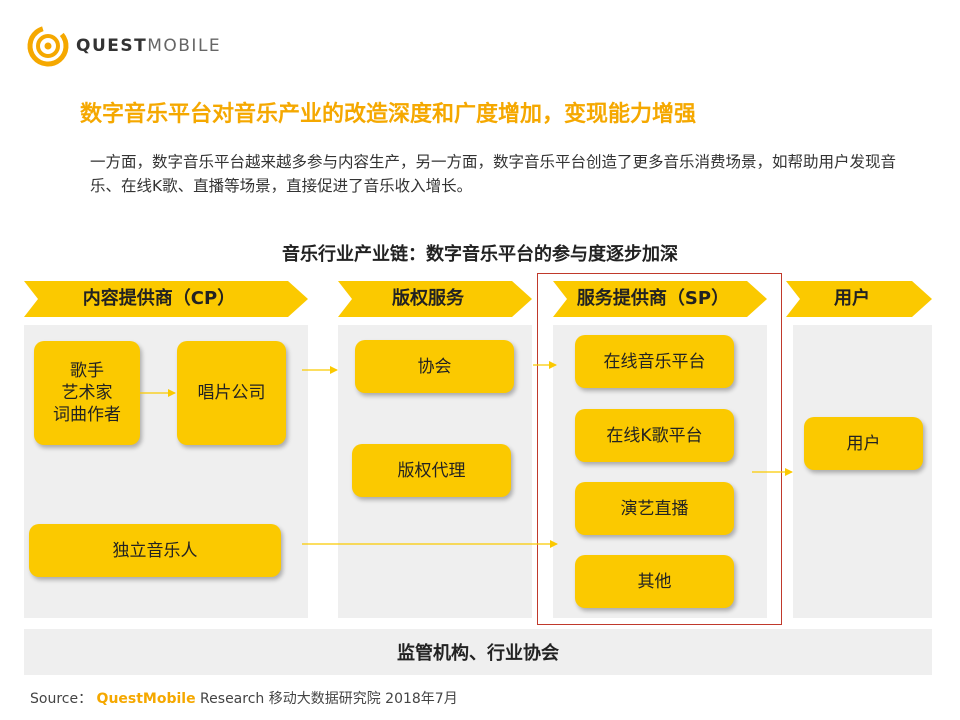 Image resolution: width=960 pixels, height=720 pixels. I want to click on source-brand: QuestMobile, so click(146, 699).